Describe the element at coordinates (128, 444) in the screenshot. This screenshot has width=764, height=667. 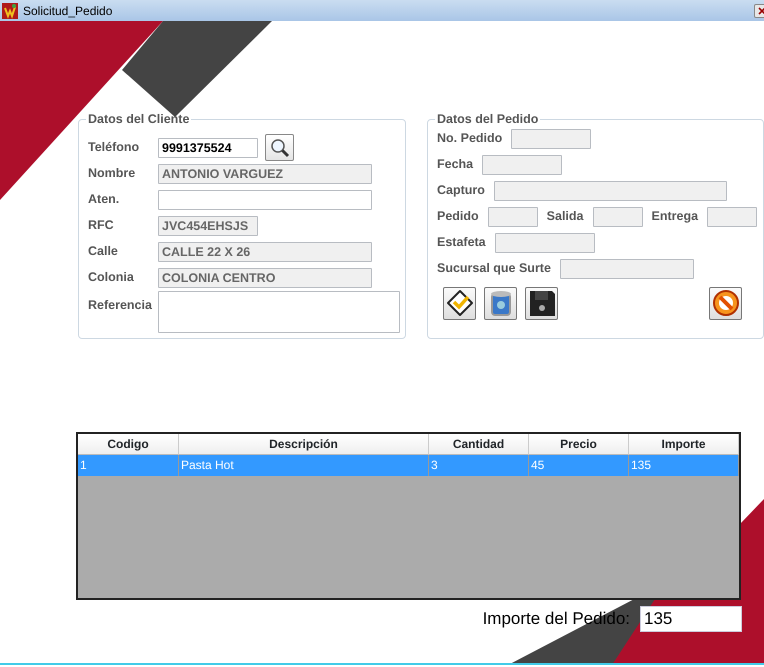
I see `column-header: Codigo` at that location.